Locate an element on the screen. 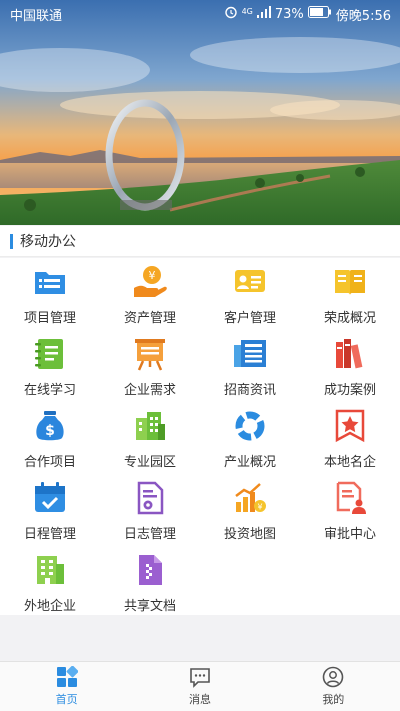 The width and height of the screenshot is (400, 711). grid-item-external-enterprises: 外地企业 is located at coordinates (50, 582).